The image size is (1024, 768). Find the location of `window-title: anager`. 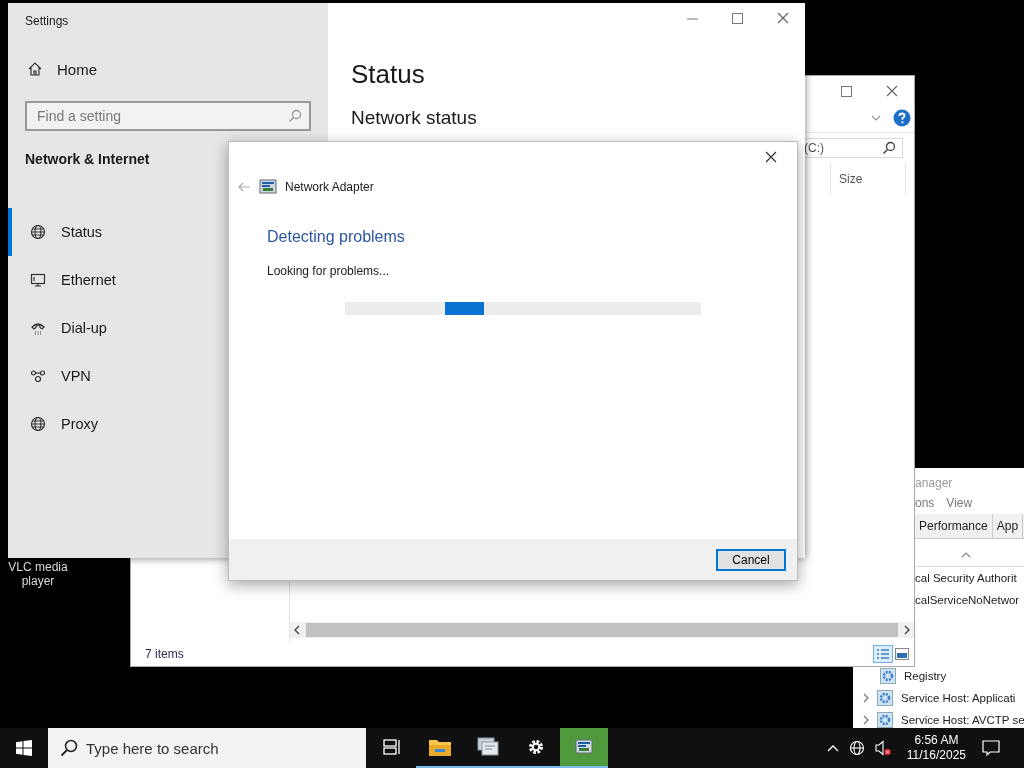

window-title: anager is located at coordinates (934, 483).